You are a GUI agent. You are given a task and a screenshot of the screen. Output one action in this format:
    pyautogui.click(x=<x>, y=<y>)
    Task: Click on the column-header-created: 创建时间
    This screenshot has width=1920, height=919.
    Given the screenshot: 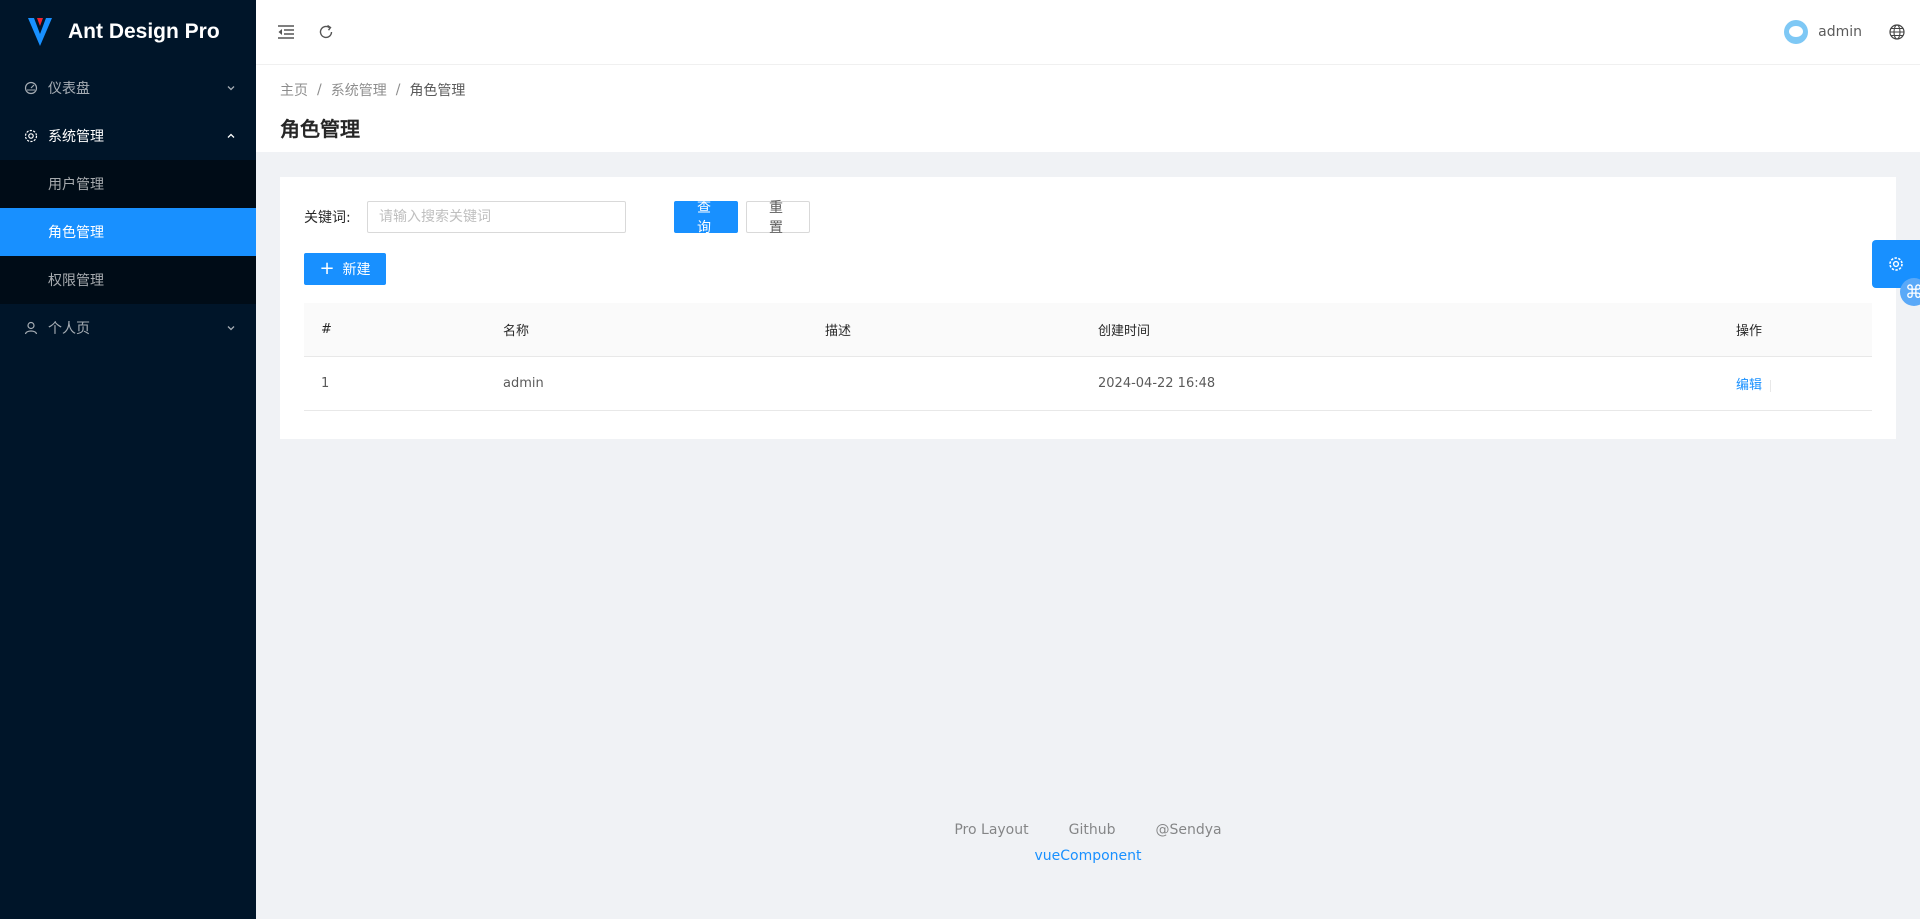 What is the action you would take?
    pyautogui.click(x=1400, y=329)
    